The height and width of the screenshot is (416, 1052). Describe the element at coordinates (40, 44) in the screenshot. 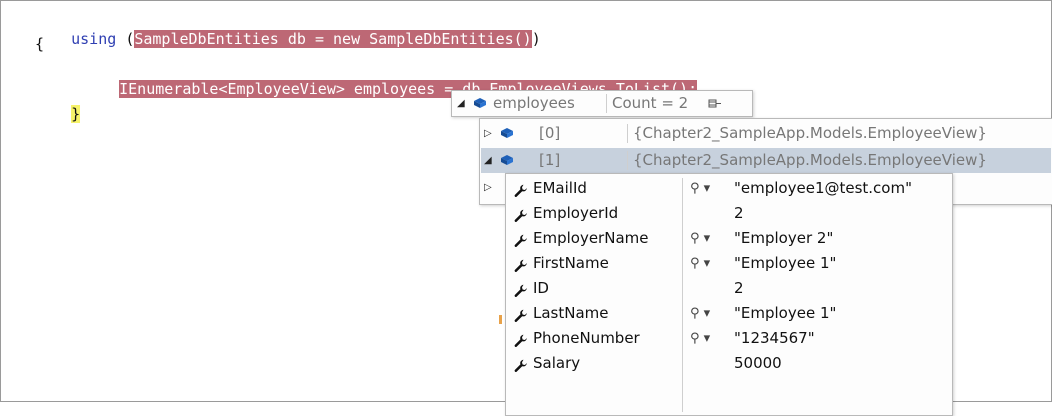

I see `code-line-2: {` at that location.